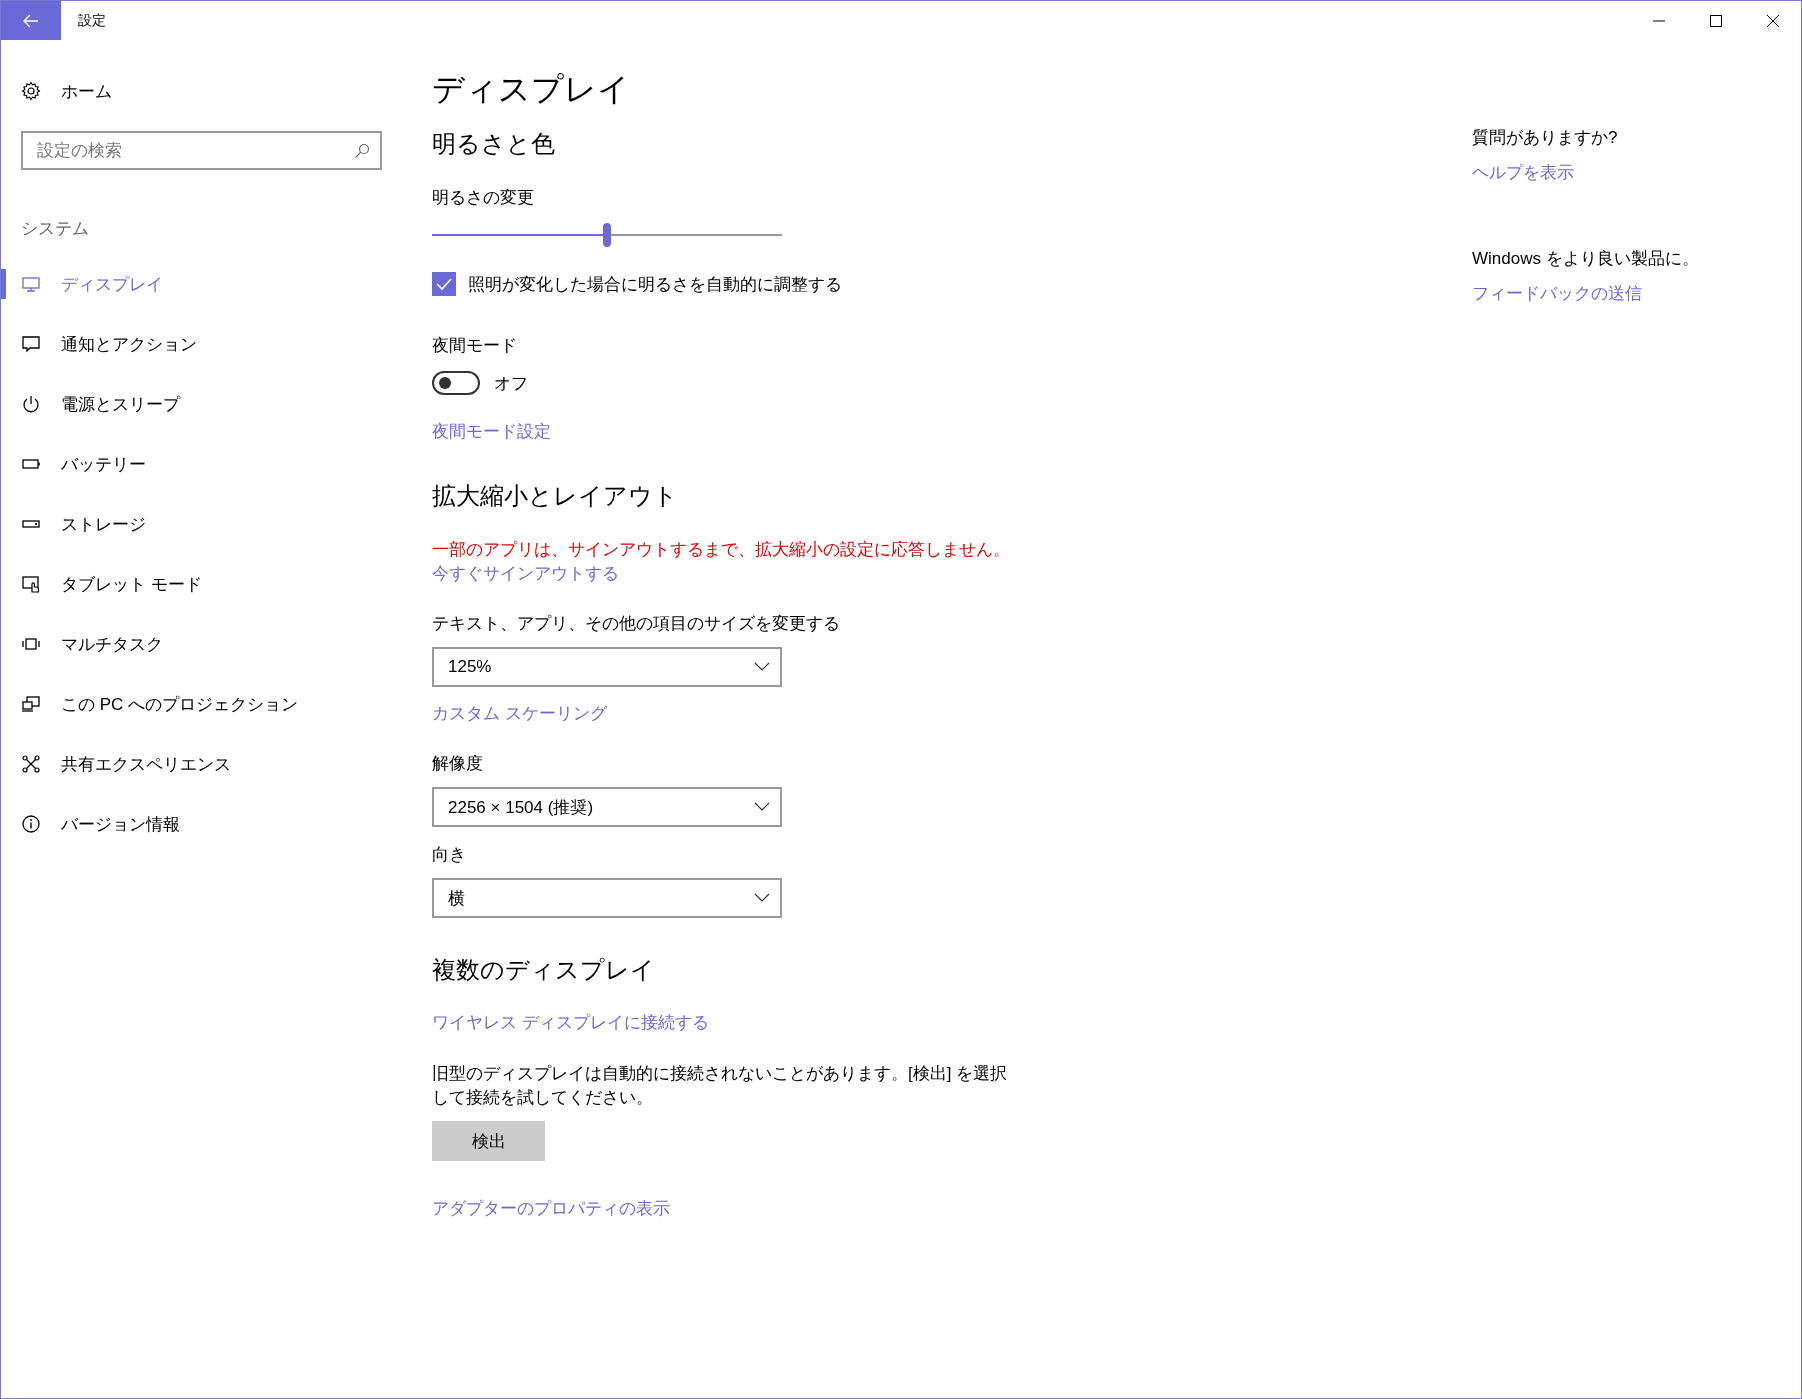 This screenshot has width=1802, height=1399. I want to click on maximize-icon, so click(1715, 20).